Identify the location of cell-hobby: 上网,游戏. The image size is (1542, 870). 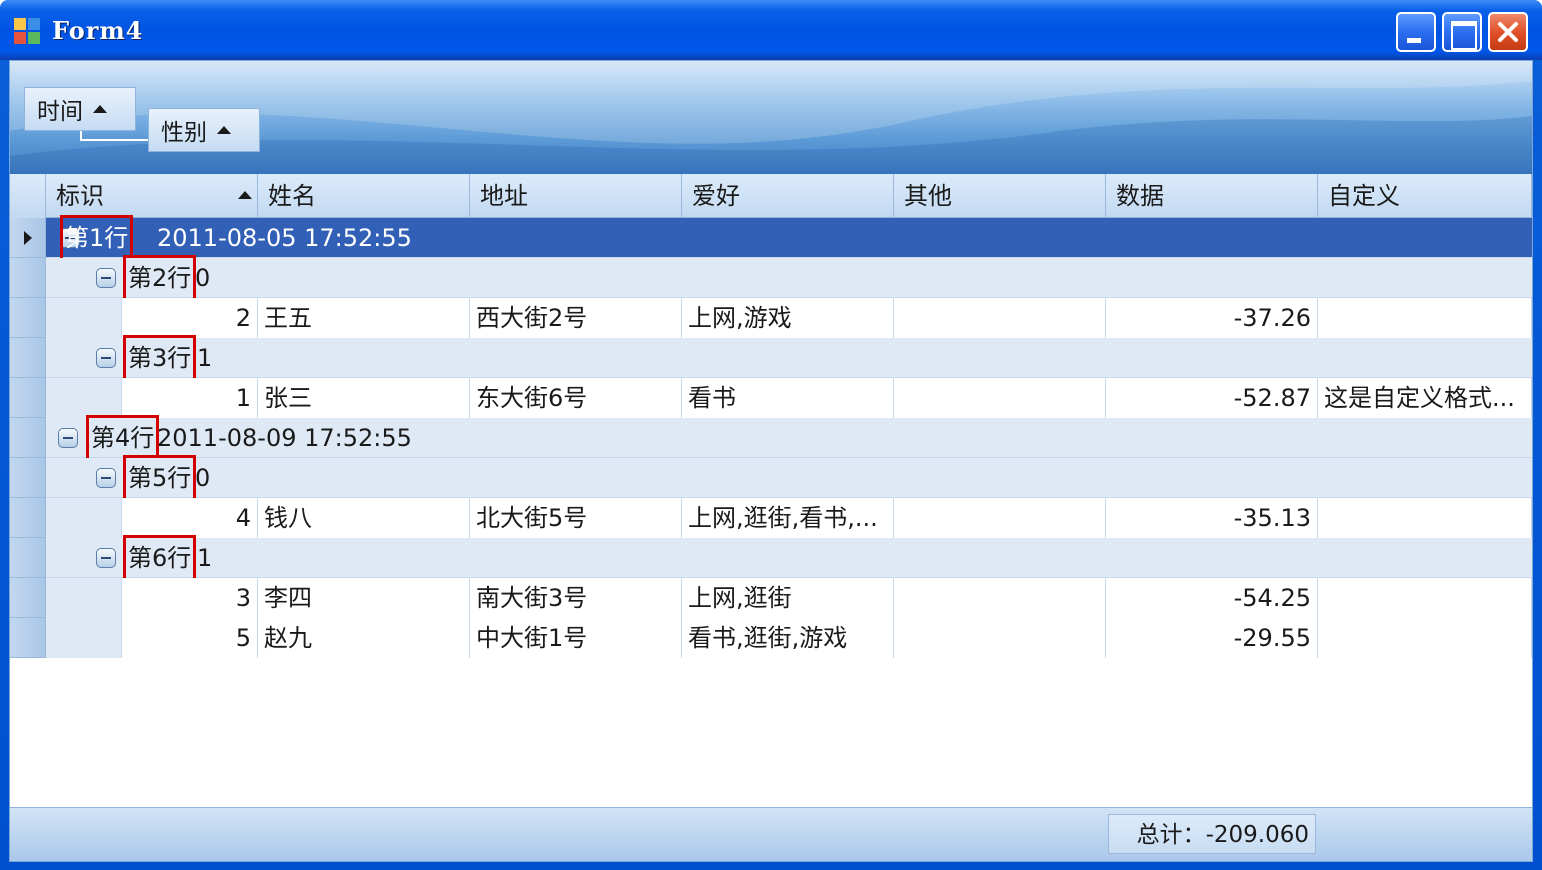
(788, 318).